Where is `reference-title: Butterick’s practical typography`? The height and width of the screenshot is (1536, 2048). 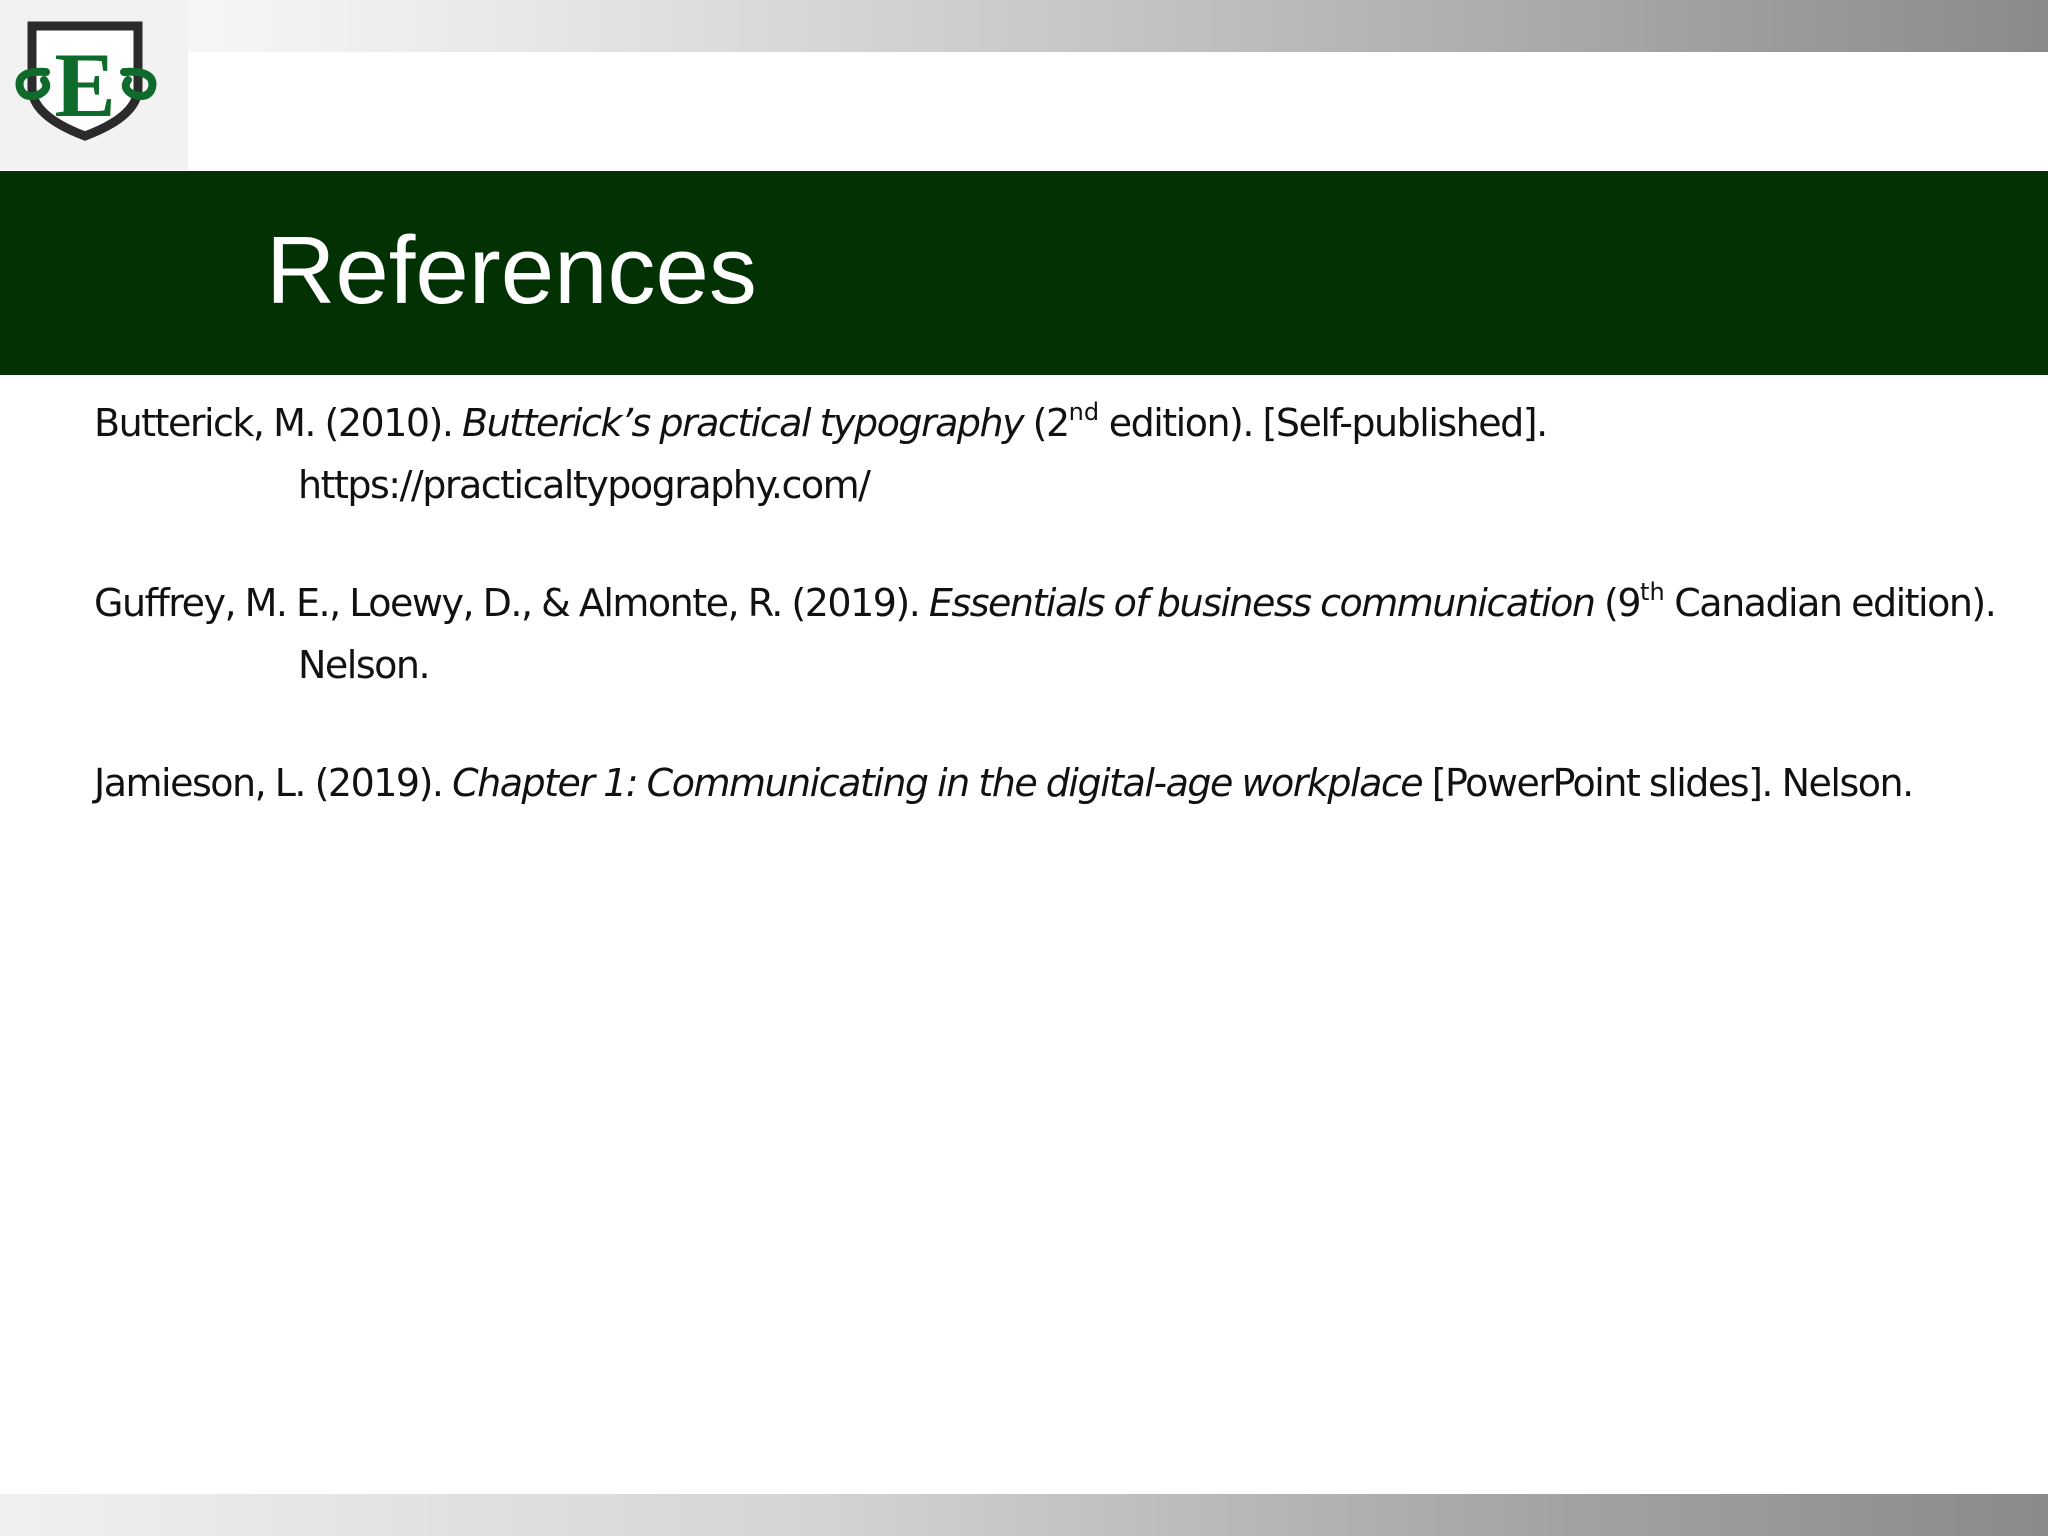 reference-title: Butterick’s practical typography is located at coordinates (743, 423).